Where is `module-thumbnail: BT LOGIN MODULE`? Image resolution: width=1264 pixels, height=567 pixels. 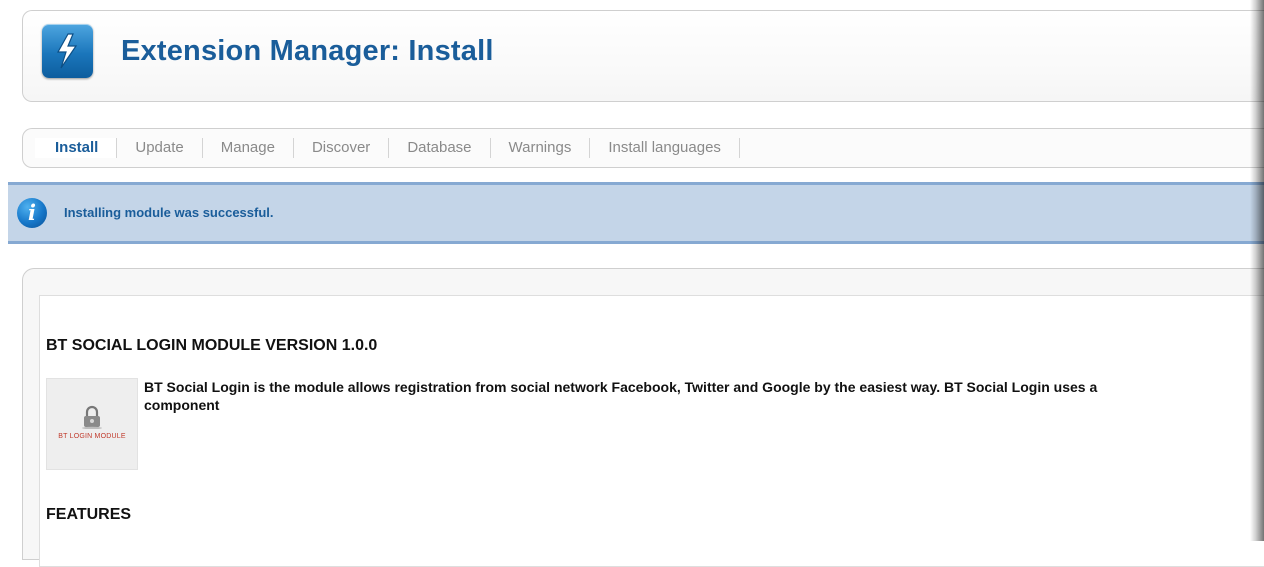
module-thumbnail: BT LOGIN MODULE is located at coordinates (92, 424).